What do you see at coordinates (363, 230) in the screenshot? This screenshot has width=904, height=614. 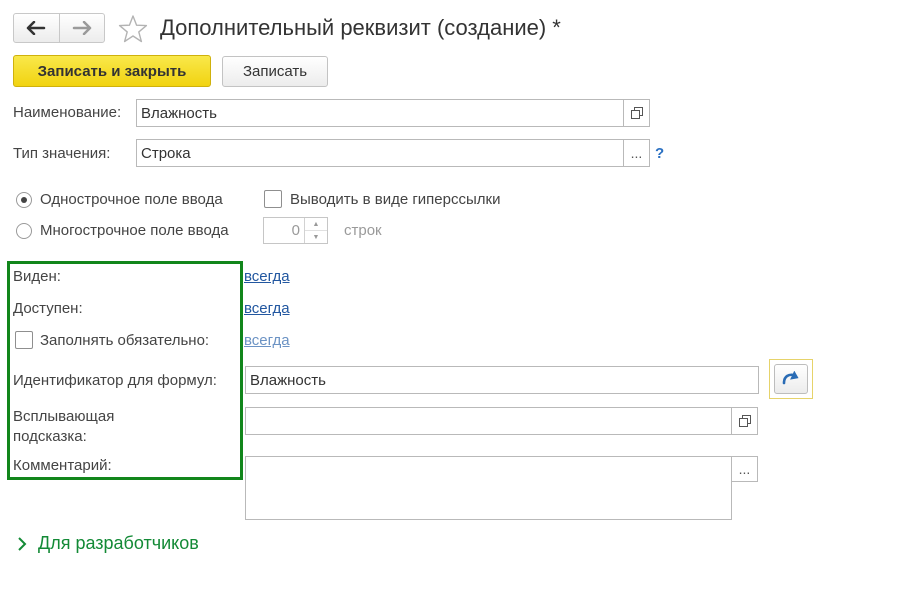 I see `lines-unit-label: строк` at bounding box center [363, 230].